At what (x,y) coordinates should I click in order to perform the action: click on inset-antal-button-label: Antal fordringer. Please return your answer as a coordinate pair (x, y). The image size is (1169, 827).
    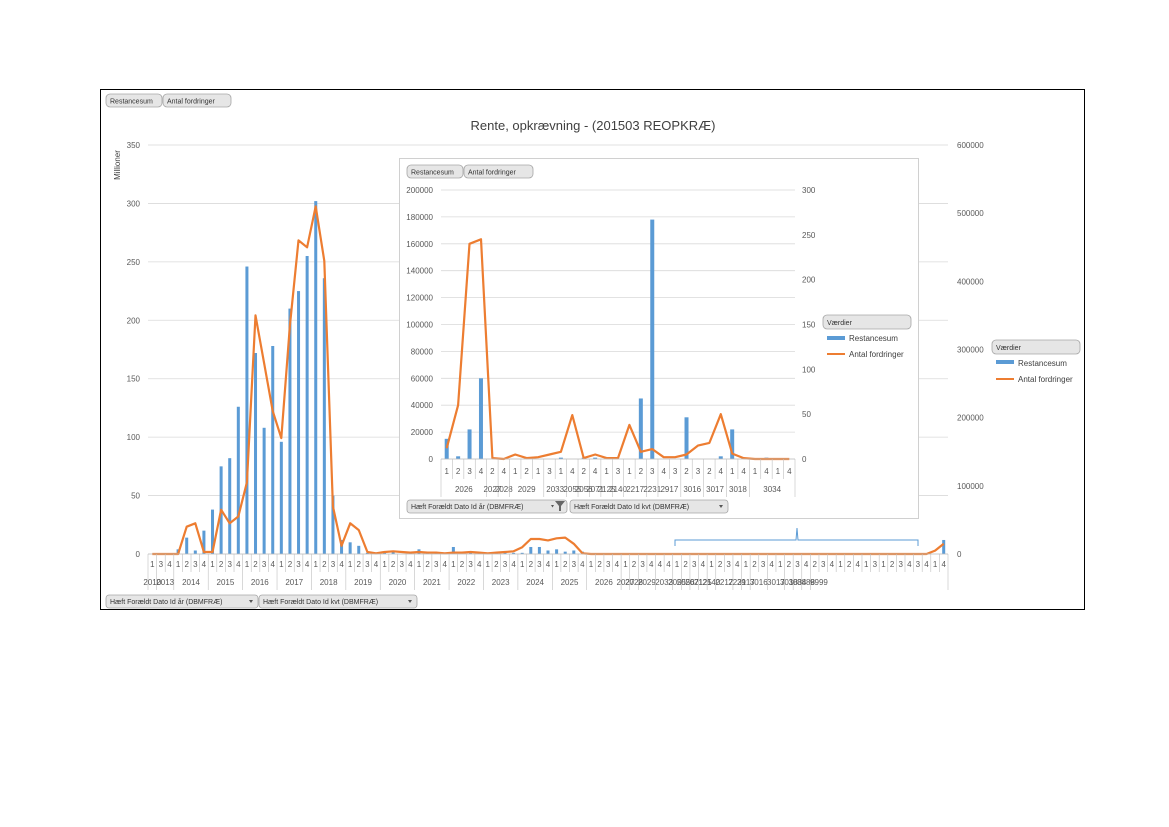
    Looking at the image, I should click on (492, 173).